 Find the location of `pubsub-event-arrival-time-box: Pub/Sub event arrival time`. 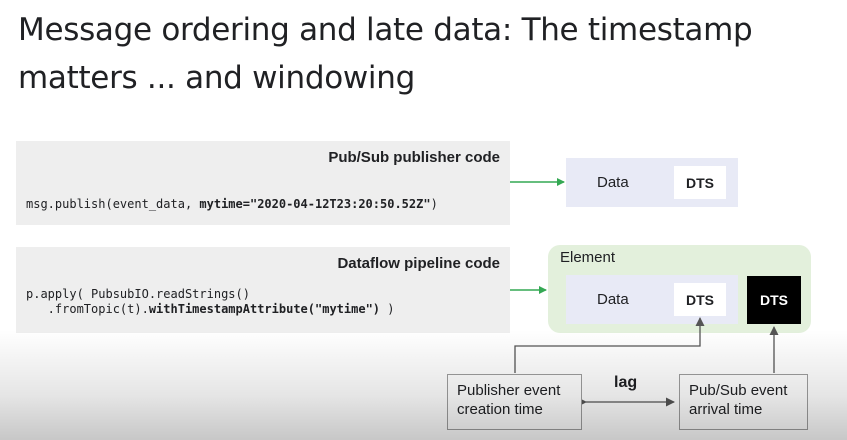

pubsub-event-arrival-time-box: Pub/Sub event arrival time is located at coordinates (743, 402).